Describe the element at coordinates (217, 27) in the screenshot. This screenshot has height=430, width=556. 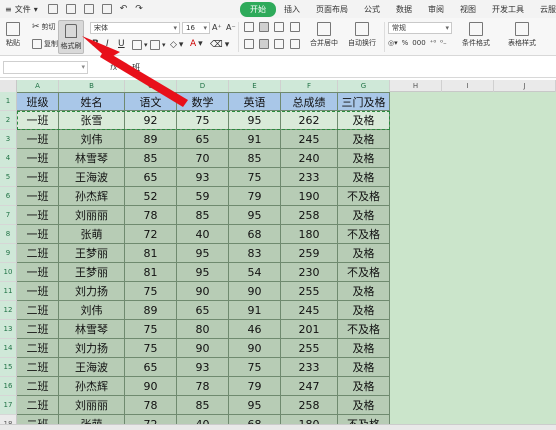
I see `grow-font-button: A⁺` at that location.